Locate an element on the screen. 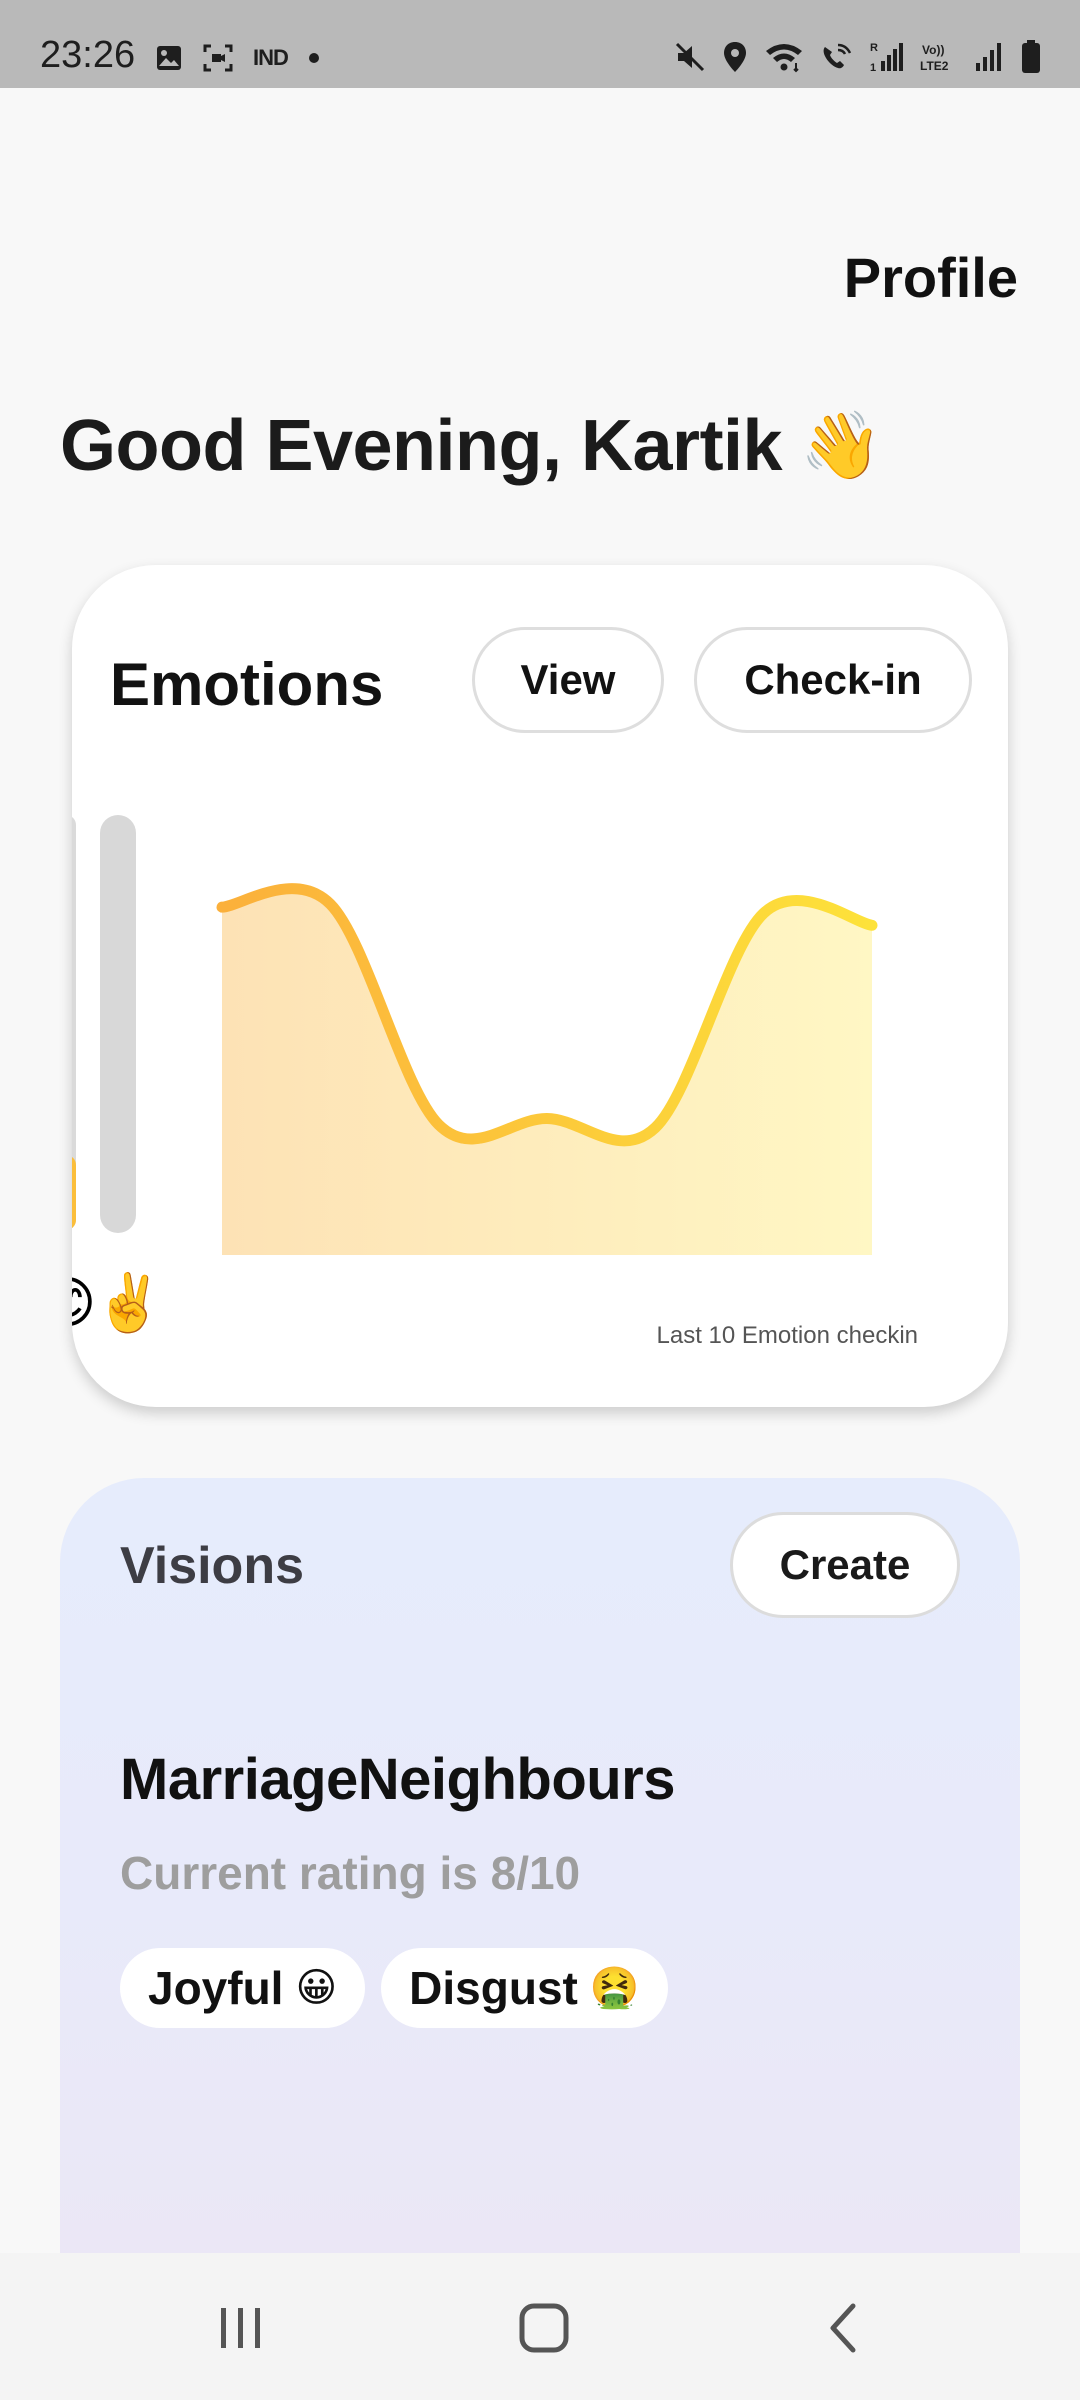  vision-rating: Current rating is 8/10 is located at coordinates (350, 1873).